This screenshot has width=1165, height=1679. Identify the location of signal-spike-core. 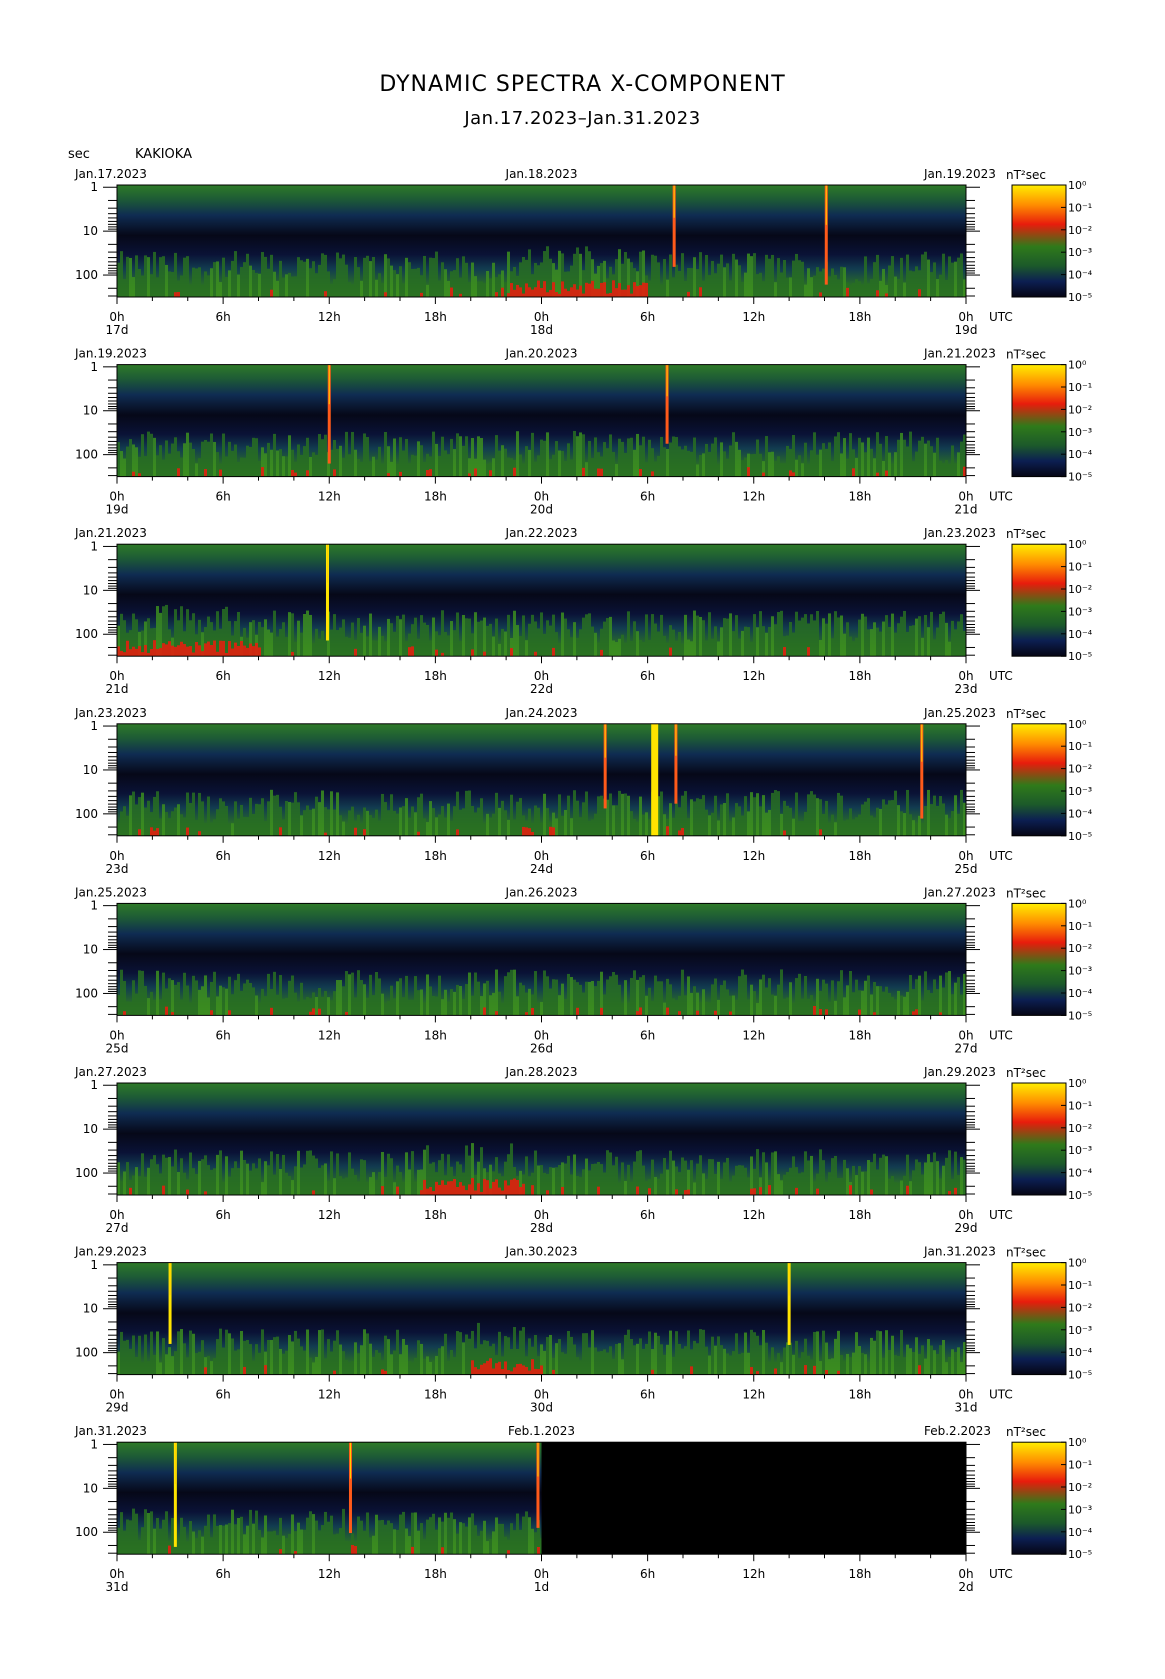
(789, 1279).